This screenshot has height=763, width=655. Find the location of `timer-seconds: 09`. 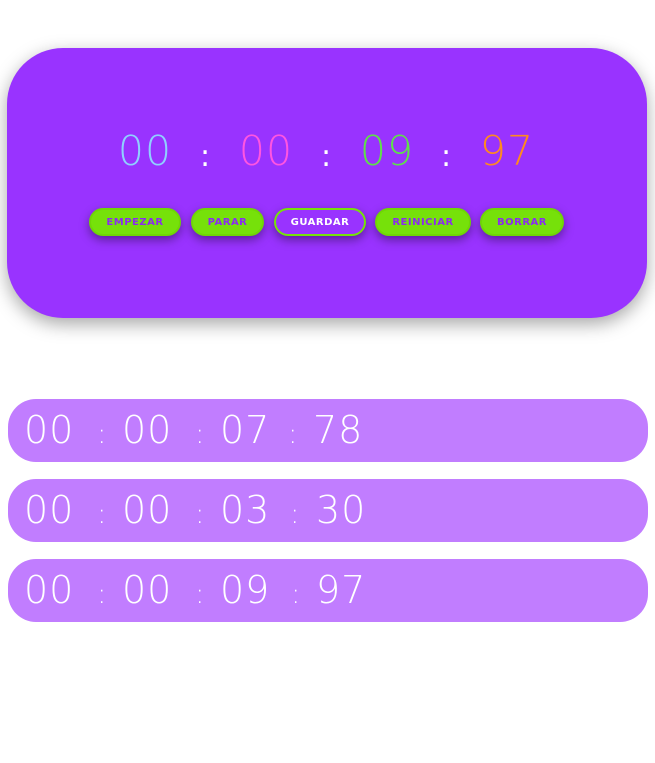

timer-seconds: 09 is located at coordinates (387, 151).